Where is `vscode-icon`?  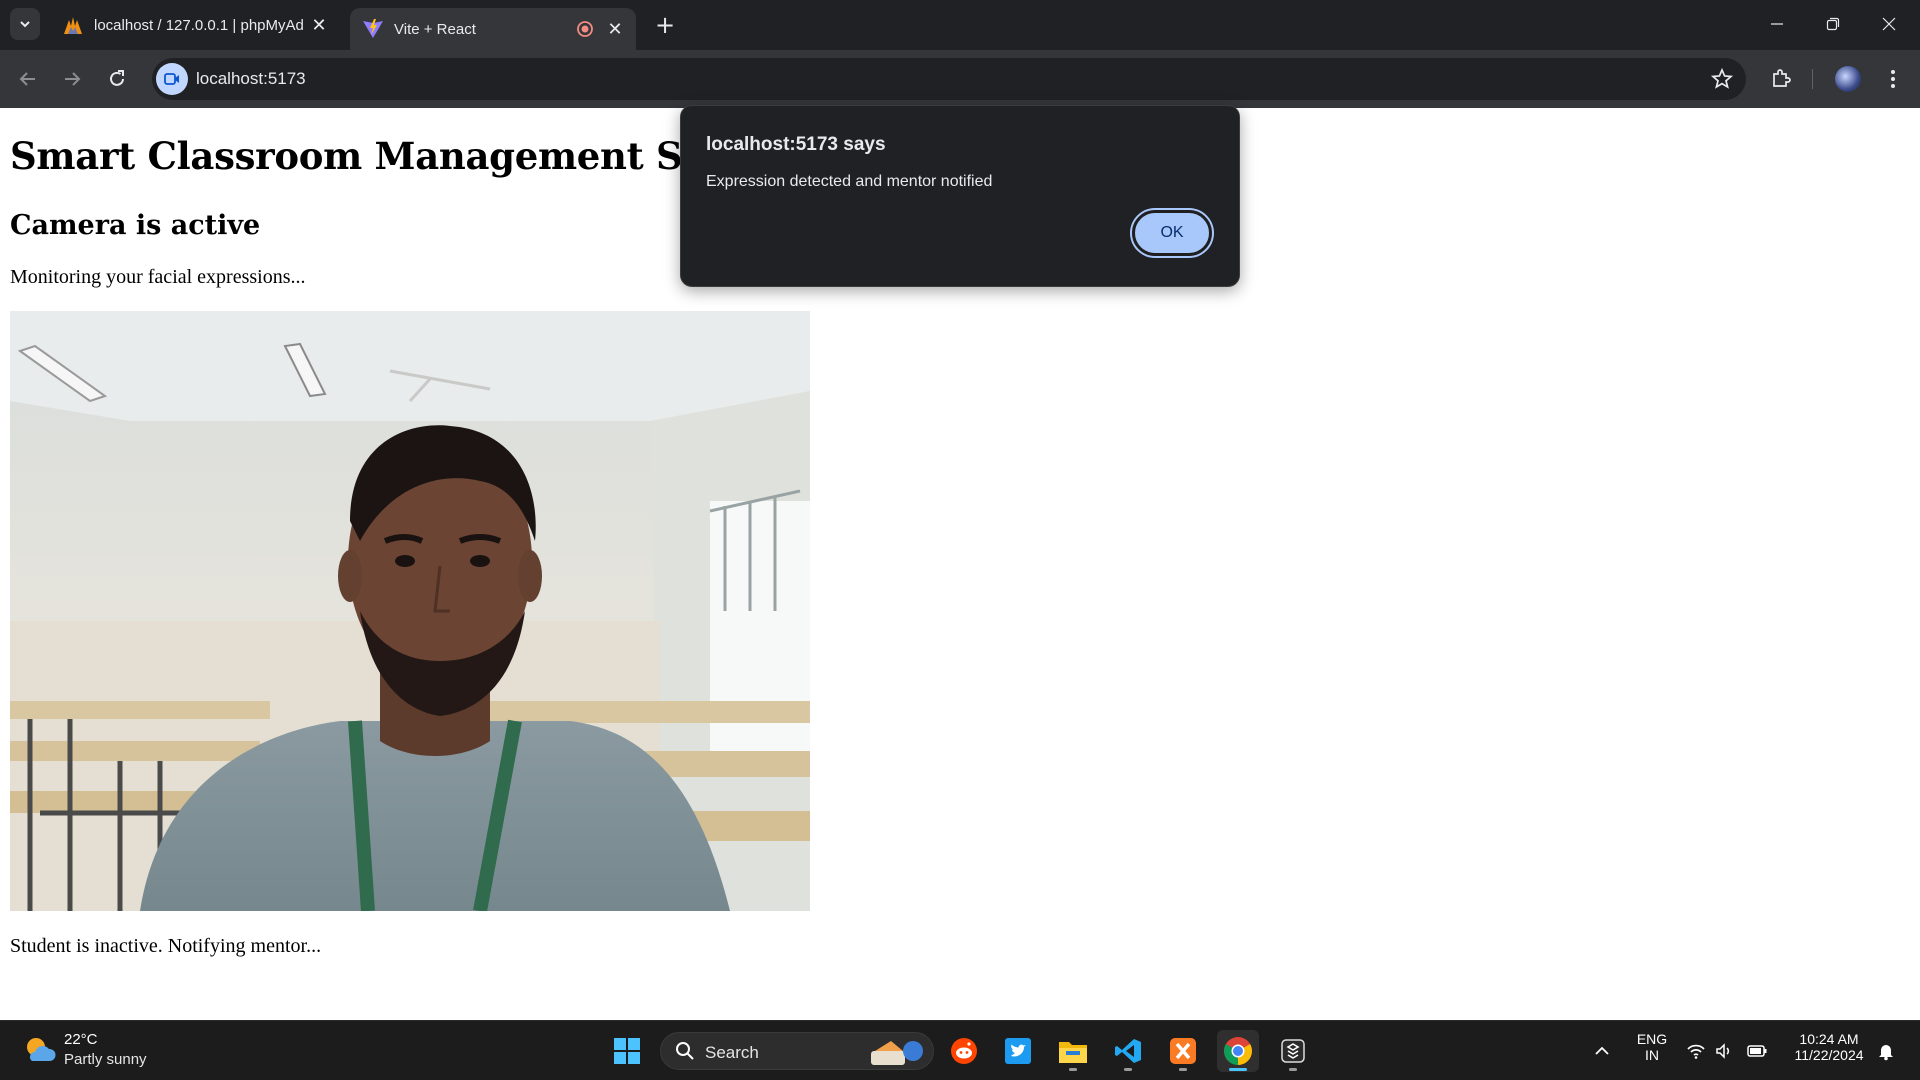
vscode-icon is located at coordinates (1128, 1051).